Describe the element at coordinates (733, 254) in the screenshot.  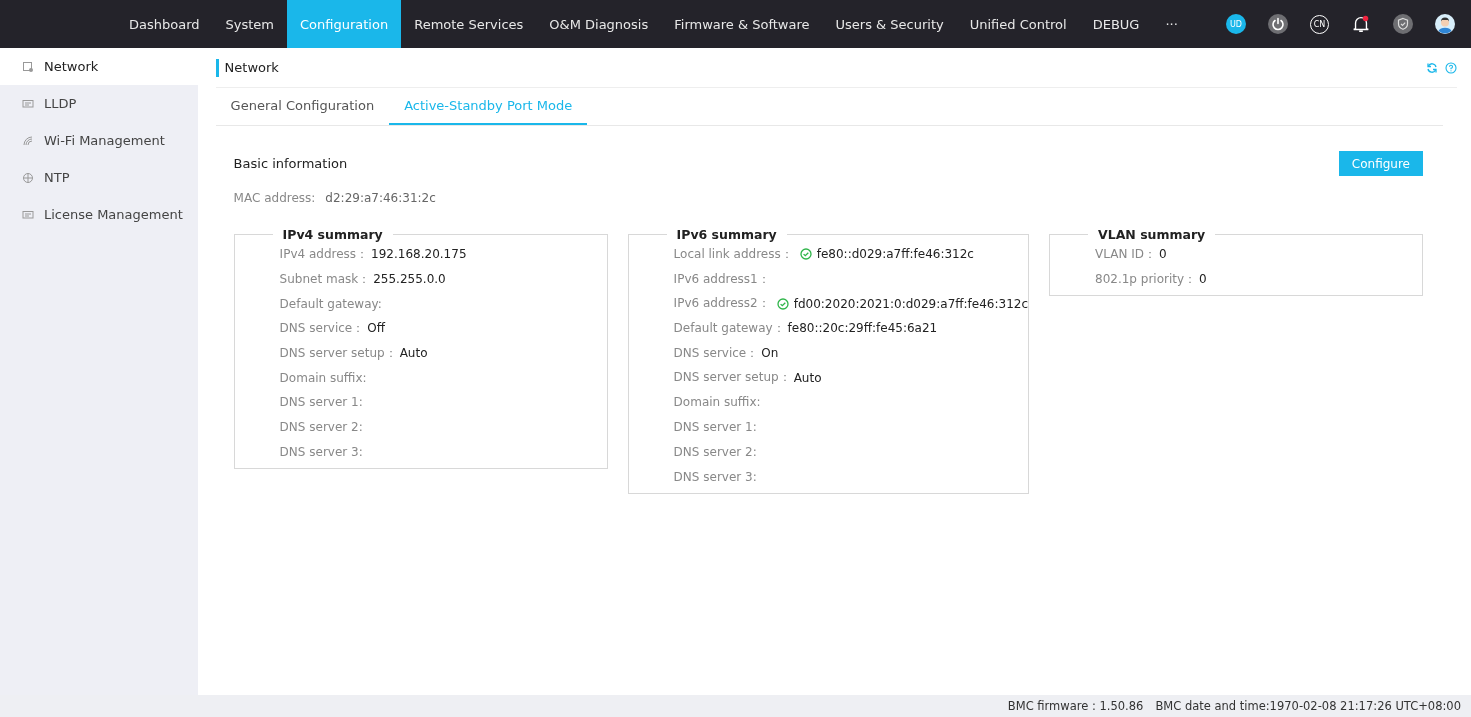
I see `field-label: Local link address：` at that location.